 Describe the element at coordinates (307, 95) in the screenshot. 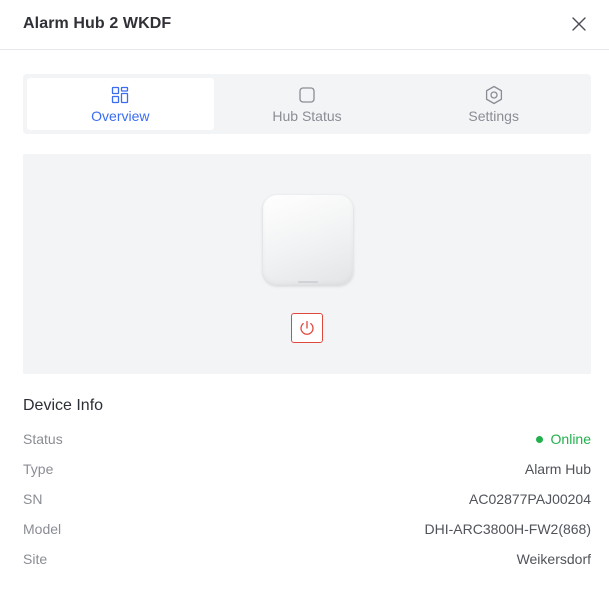

I see `square-icon` at that location.